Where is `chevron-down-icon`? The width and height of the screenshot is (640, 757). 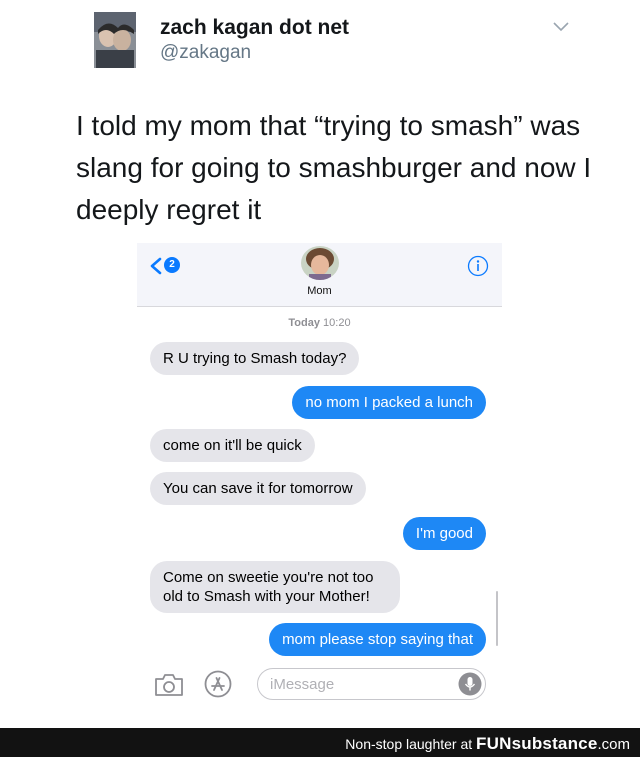 chevron-down-icon is located at coordinates (561, 26).